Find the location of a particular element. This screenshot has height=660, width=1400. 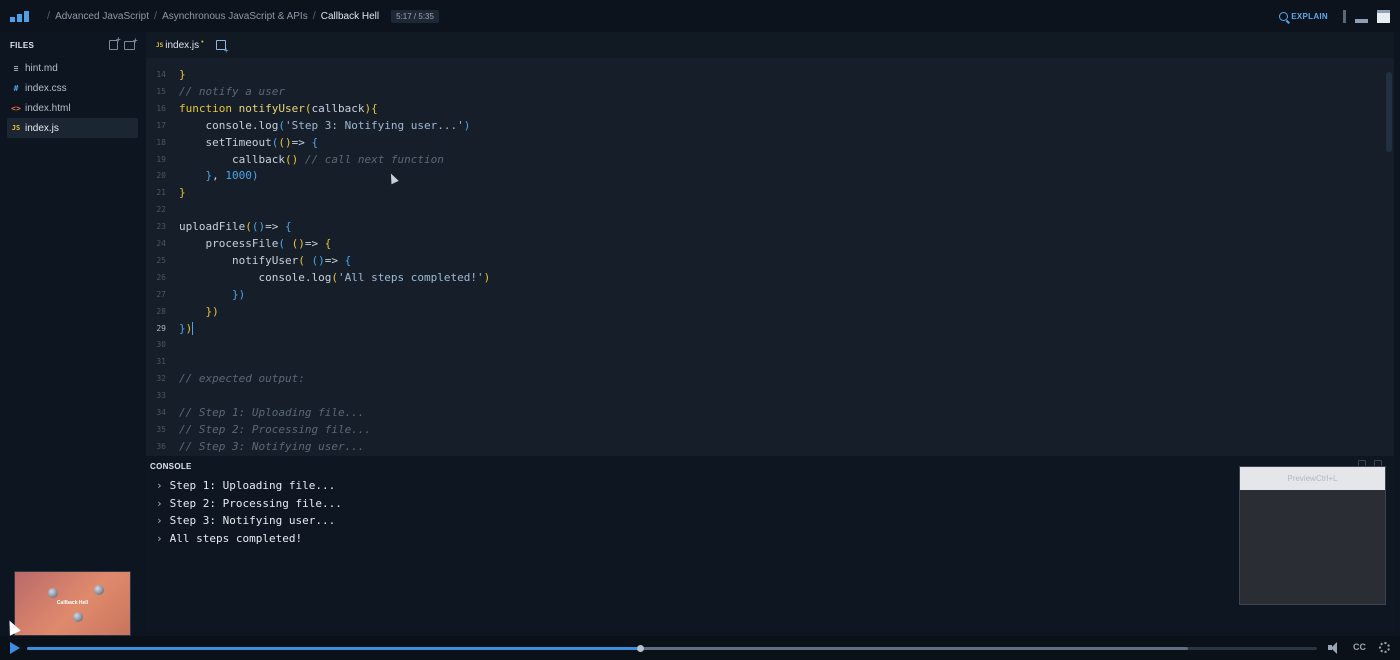

file-item-index-js: JS index.js is located at coordinates (72, 128).